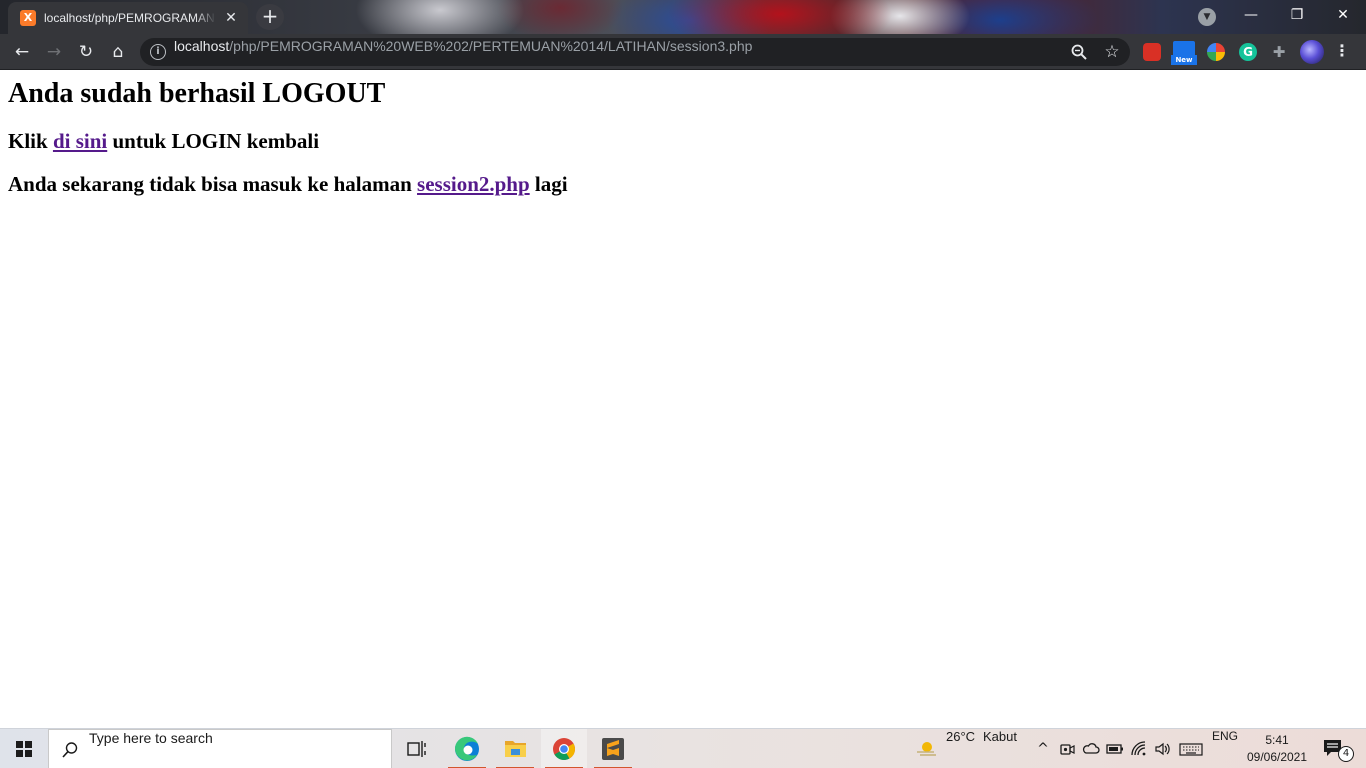  I want to click on close-window-button: ✕, so click(1343, 15).